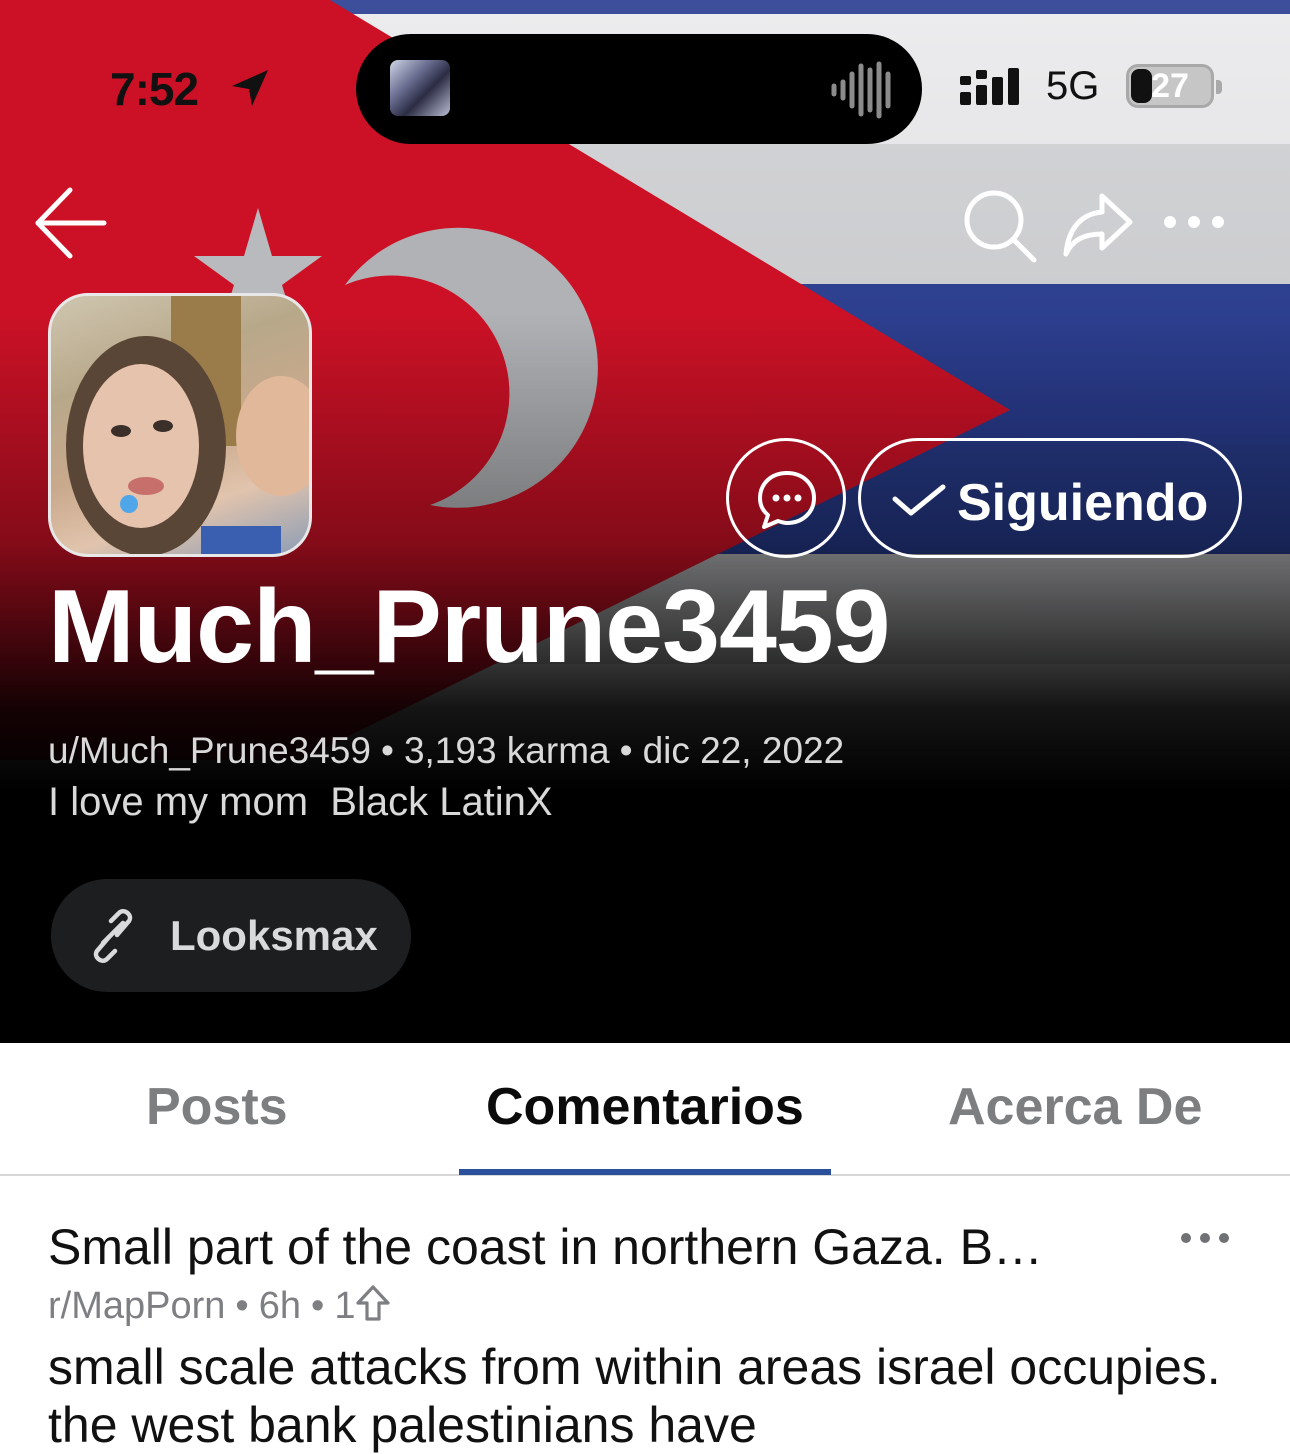 The height and width of the screenshot is (1454, 1290). I want to click on avatar-photo, so click(187, 425).